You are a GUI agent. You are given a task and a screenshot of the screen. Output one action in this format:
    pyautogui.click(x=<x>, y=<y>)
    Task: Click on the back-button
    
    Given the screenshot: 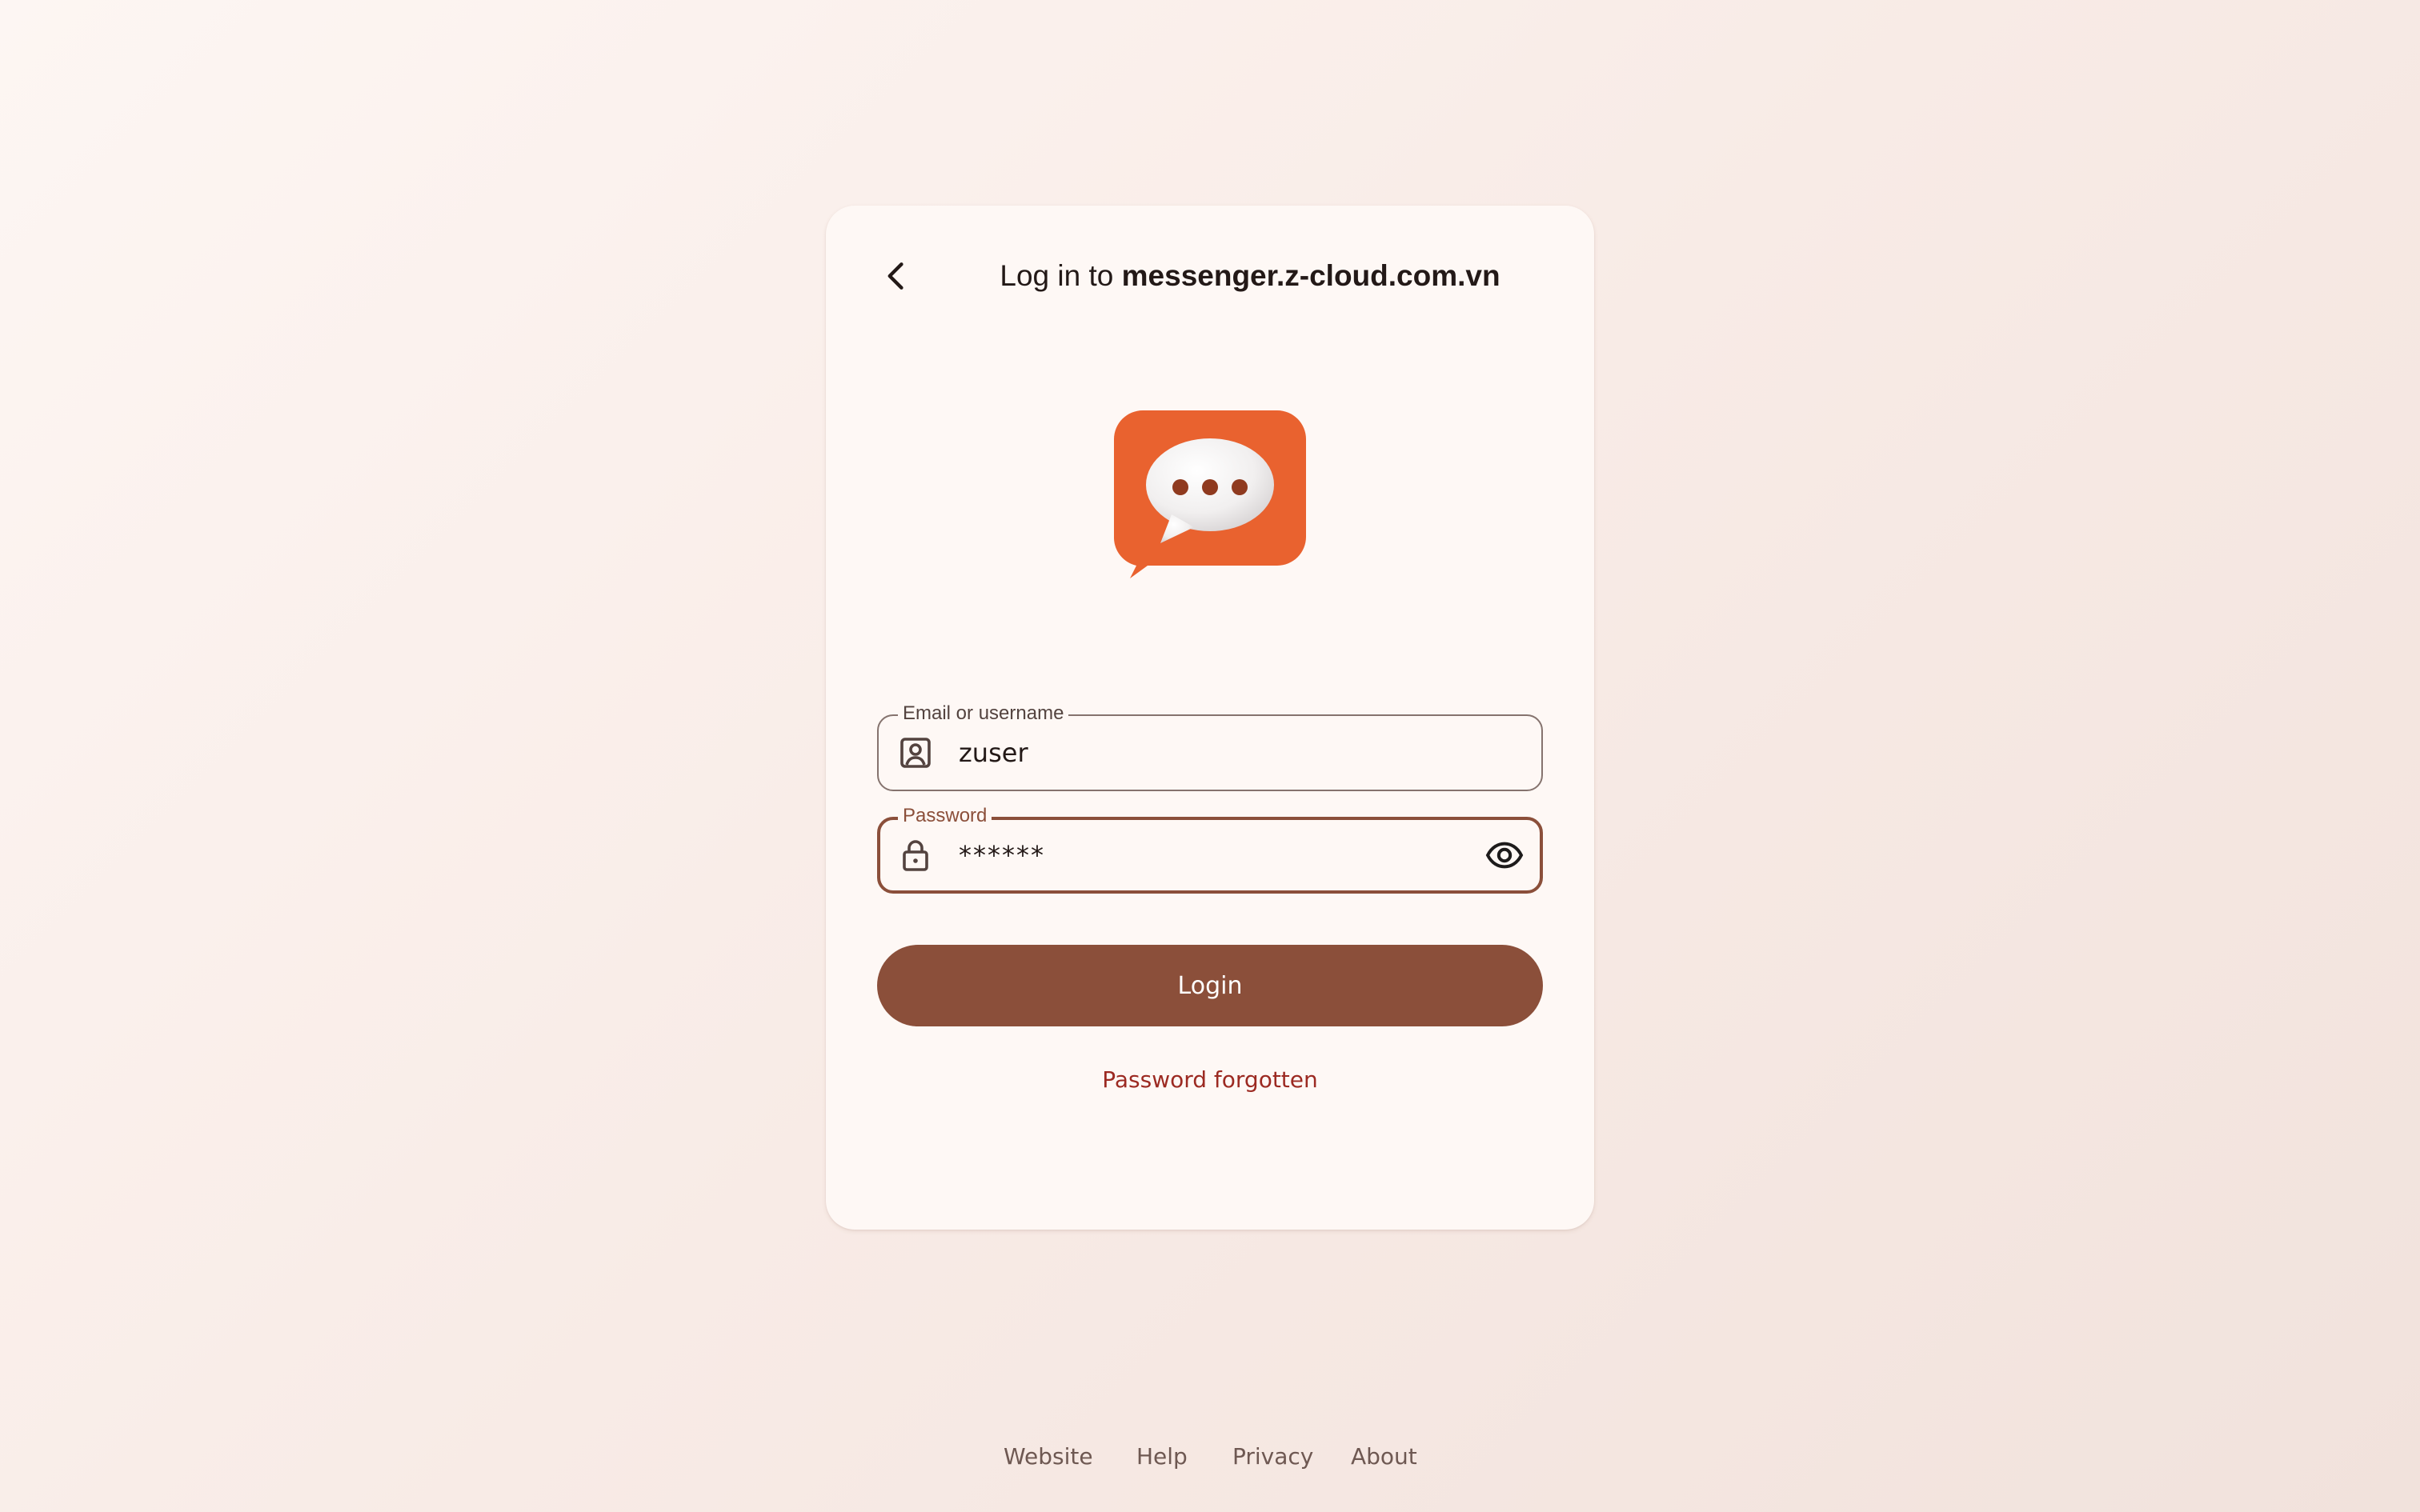 What is the action you would take?
    pyautogui.click(x=896, y=276)
    